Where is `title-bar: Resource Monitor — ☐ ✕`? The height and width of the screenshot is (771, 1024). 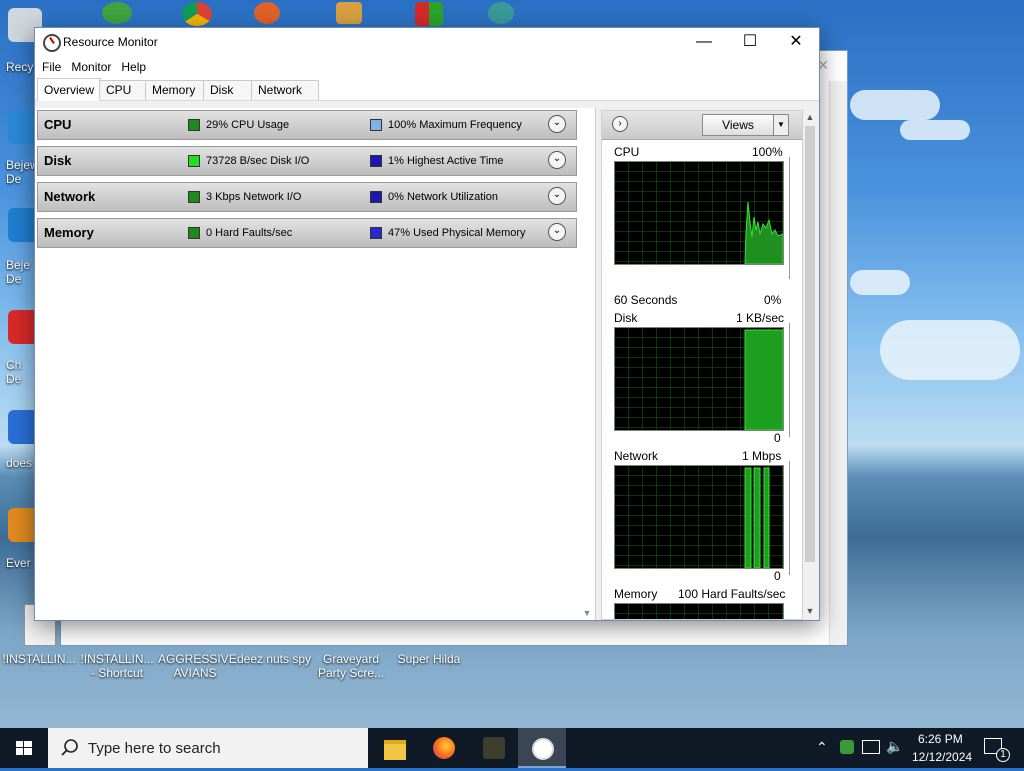 title-bar: Resource Monitor — ☐ ✕ is located at coordinates (427, 42).